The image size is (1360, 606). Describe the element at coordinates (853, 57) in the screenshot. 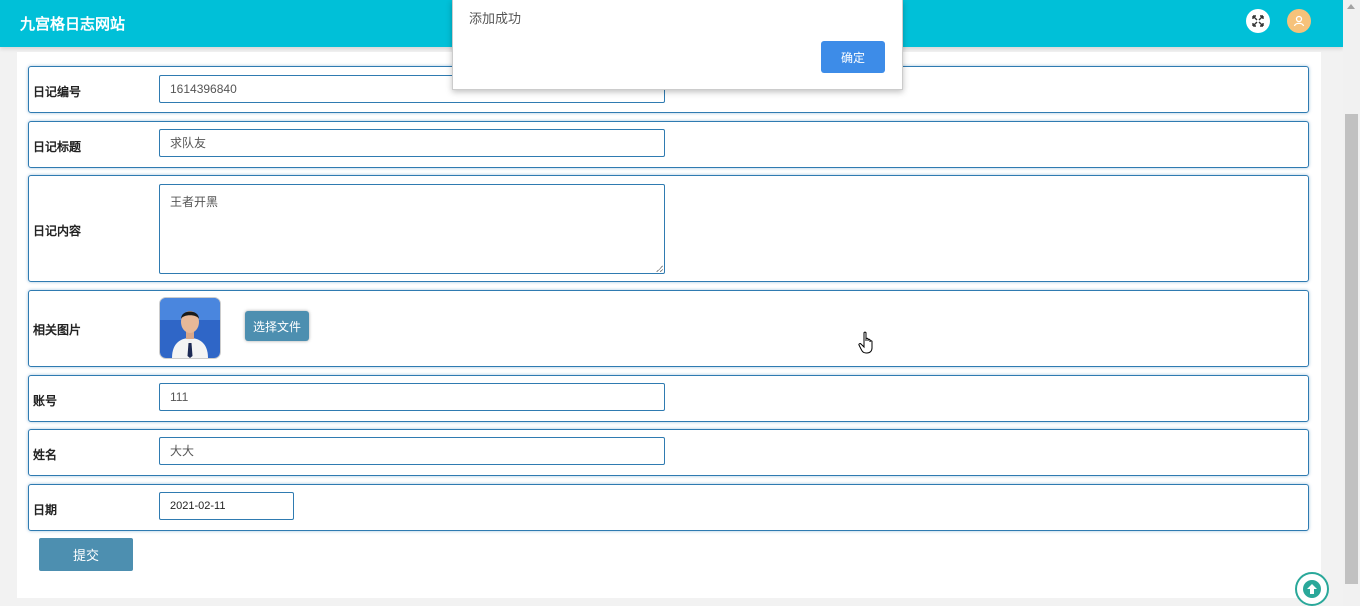

I see `dialog-ok-button: 确定` at that location.